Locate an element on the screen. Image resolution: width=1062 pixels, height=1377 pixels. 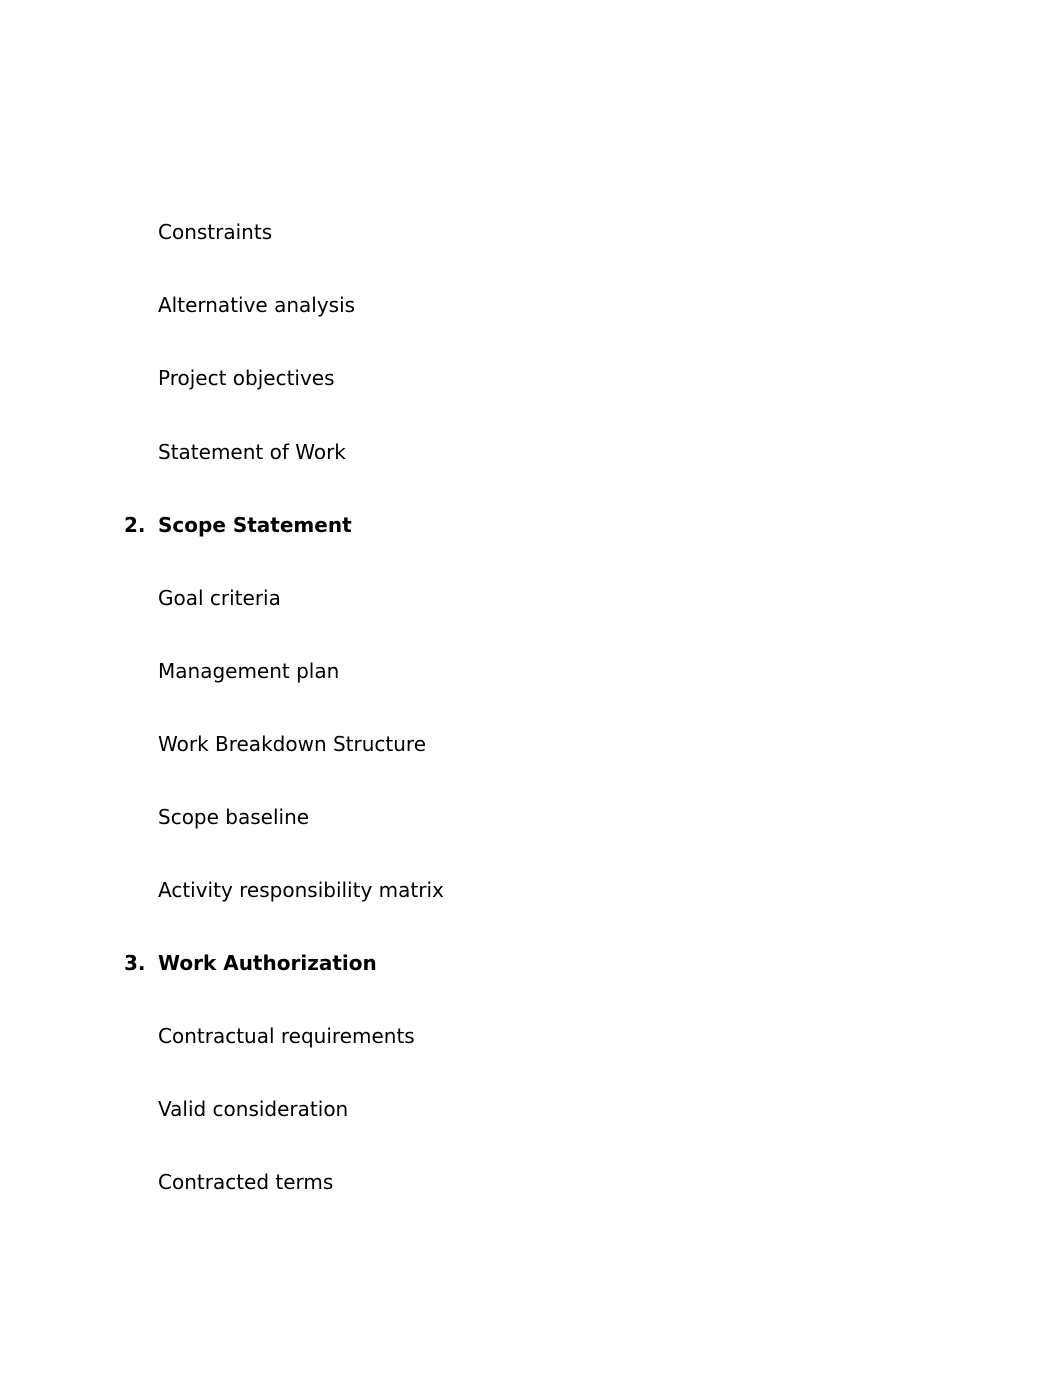
list-item: Contractual requirements is located at coordinates (286, 1036).